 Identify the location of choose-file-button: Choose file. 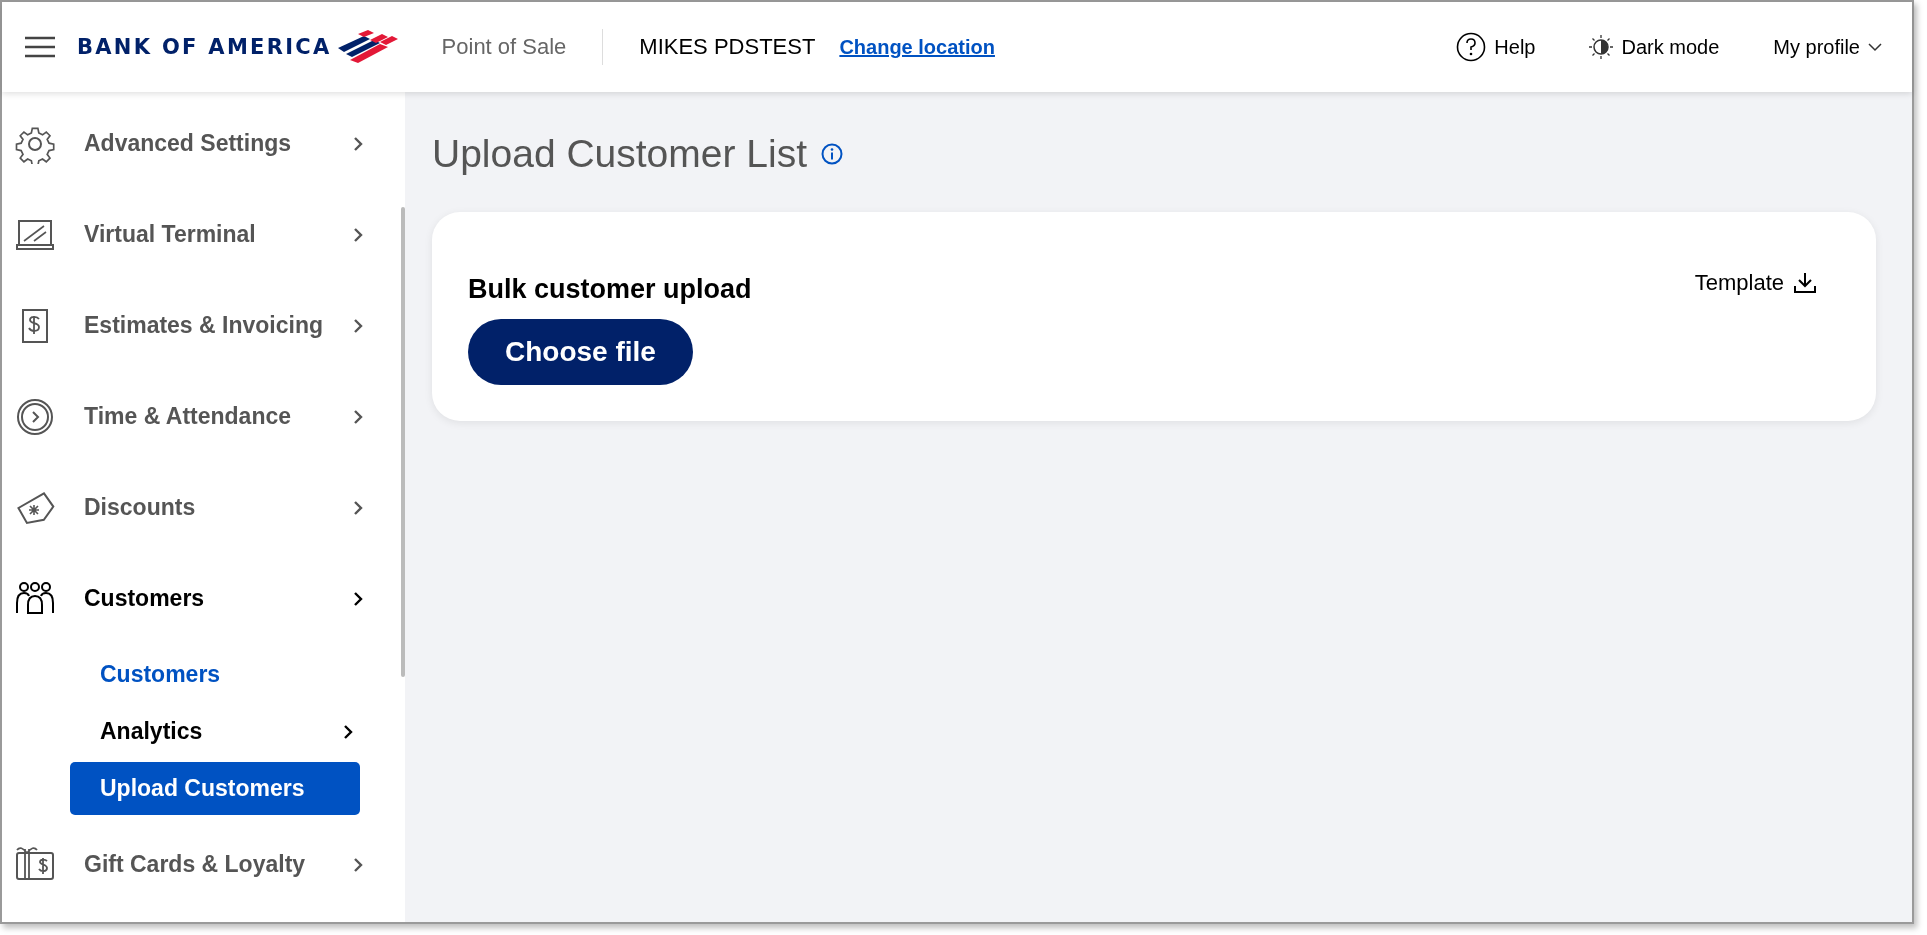
(580, 352).